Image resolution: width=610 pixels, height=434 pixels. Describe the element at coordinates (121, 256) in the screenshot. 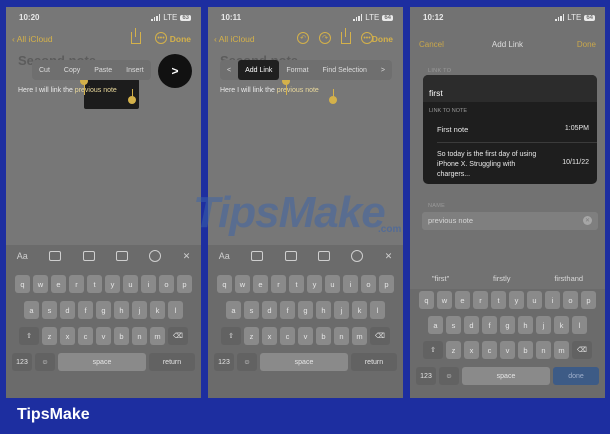

I see `camera-icon` at that location.